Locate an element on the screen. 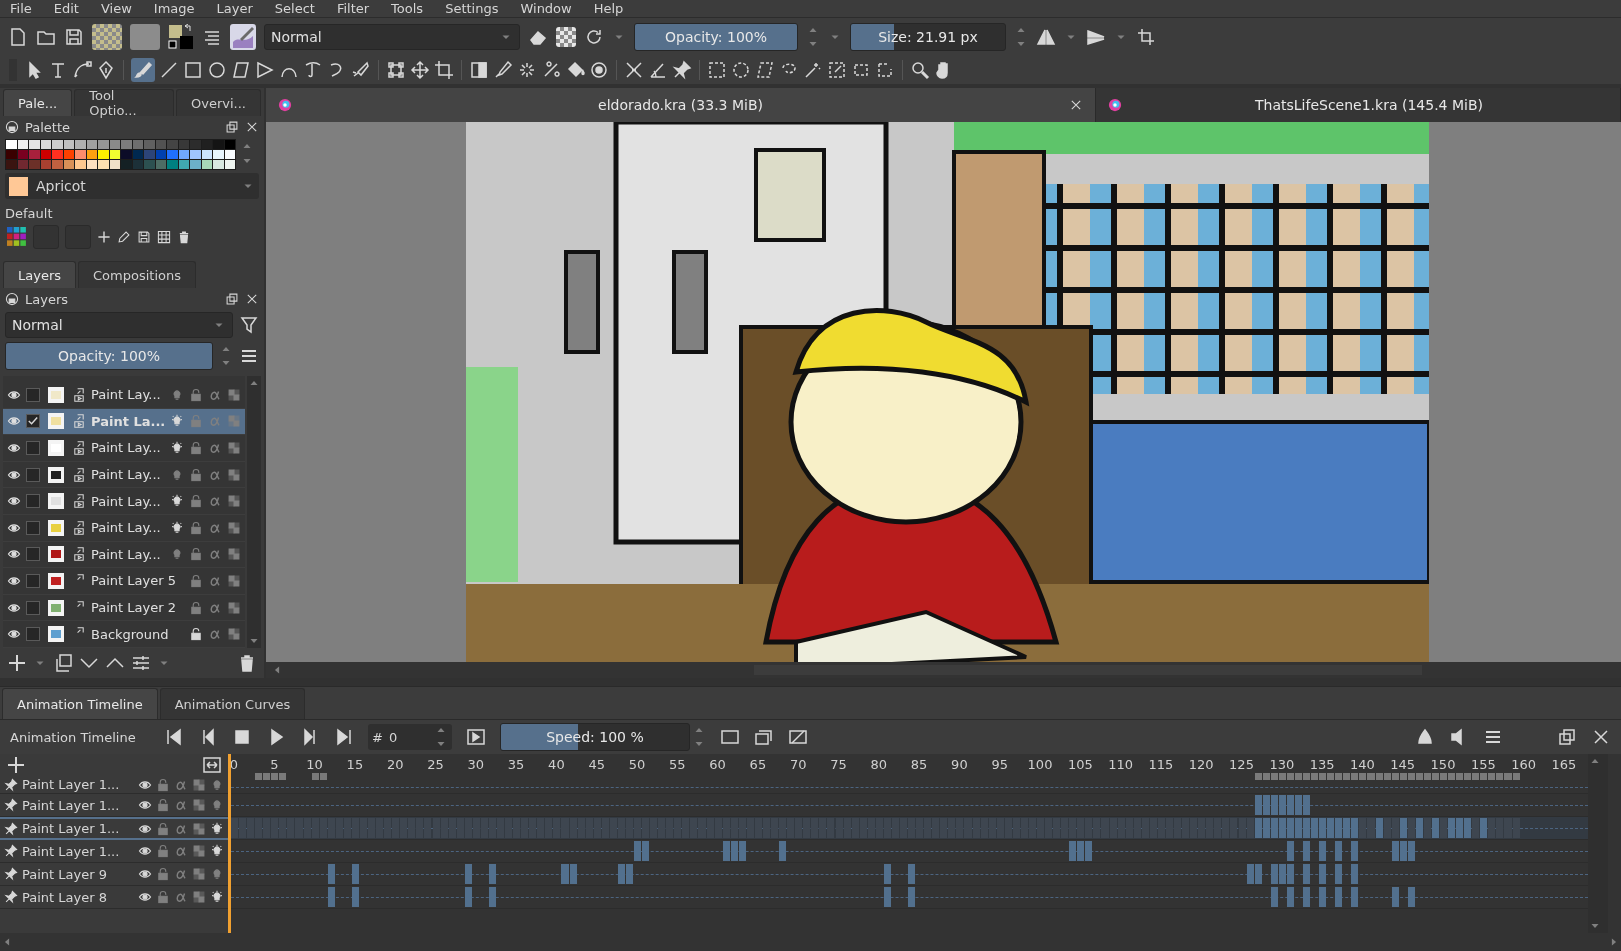  panel-tab: Layers is located at coordinates (40, 274).